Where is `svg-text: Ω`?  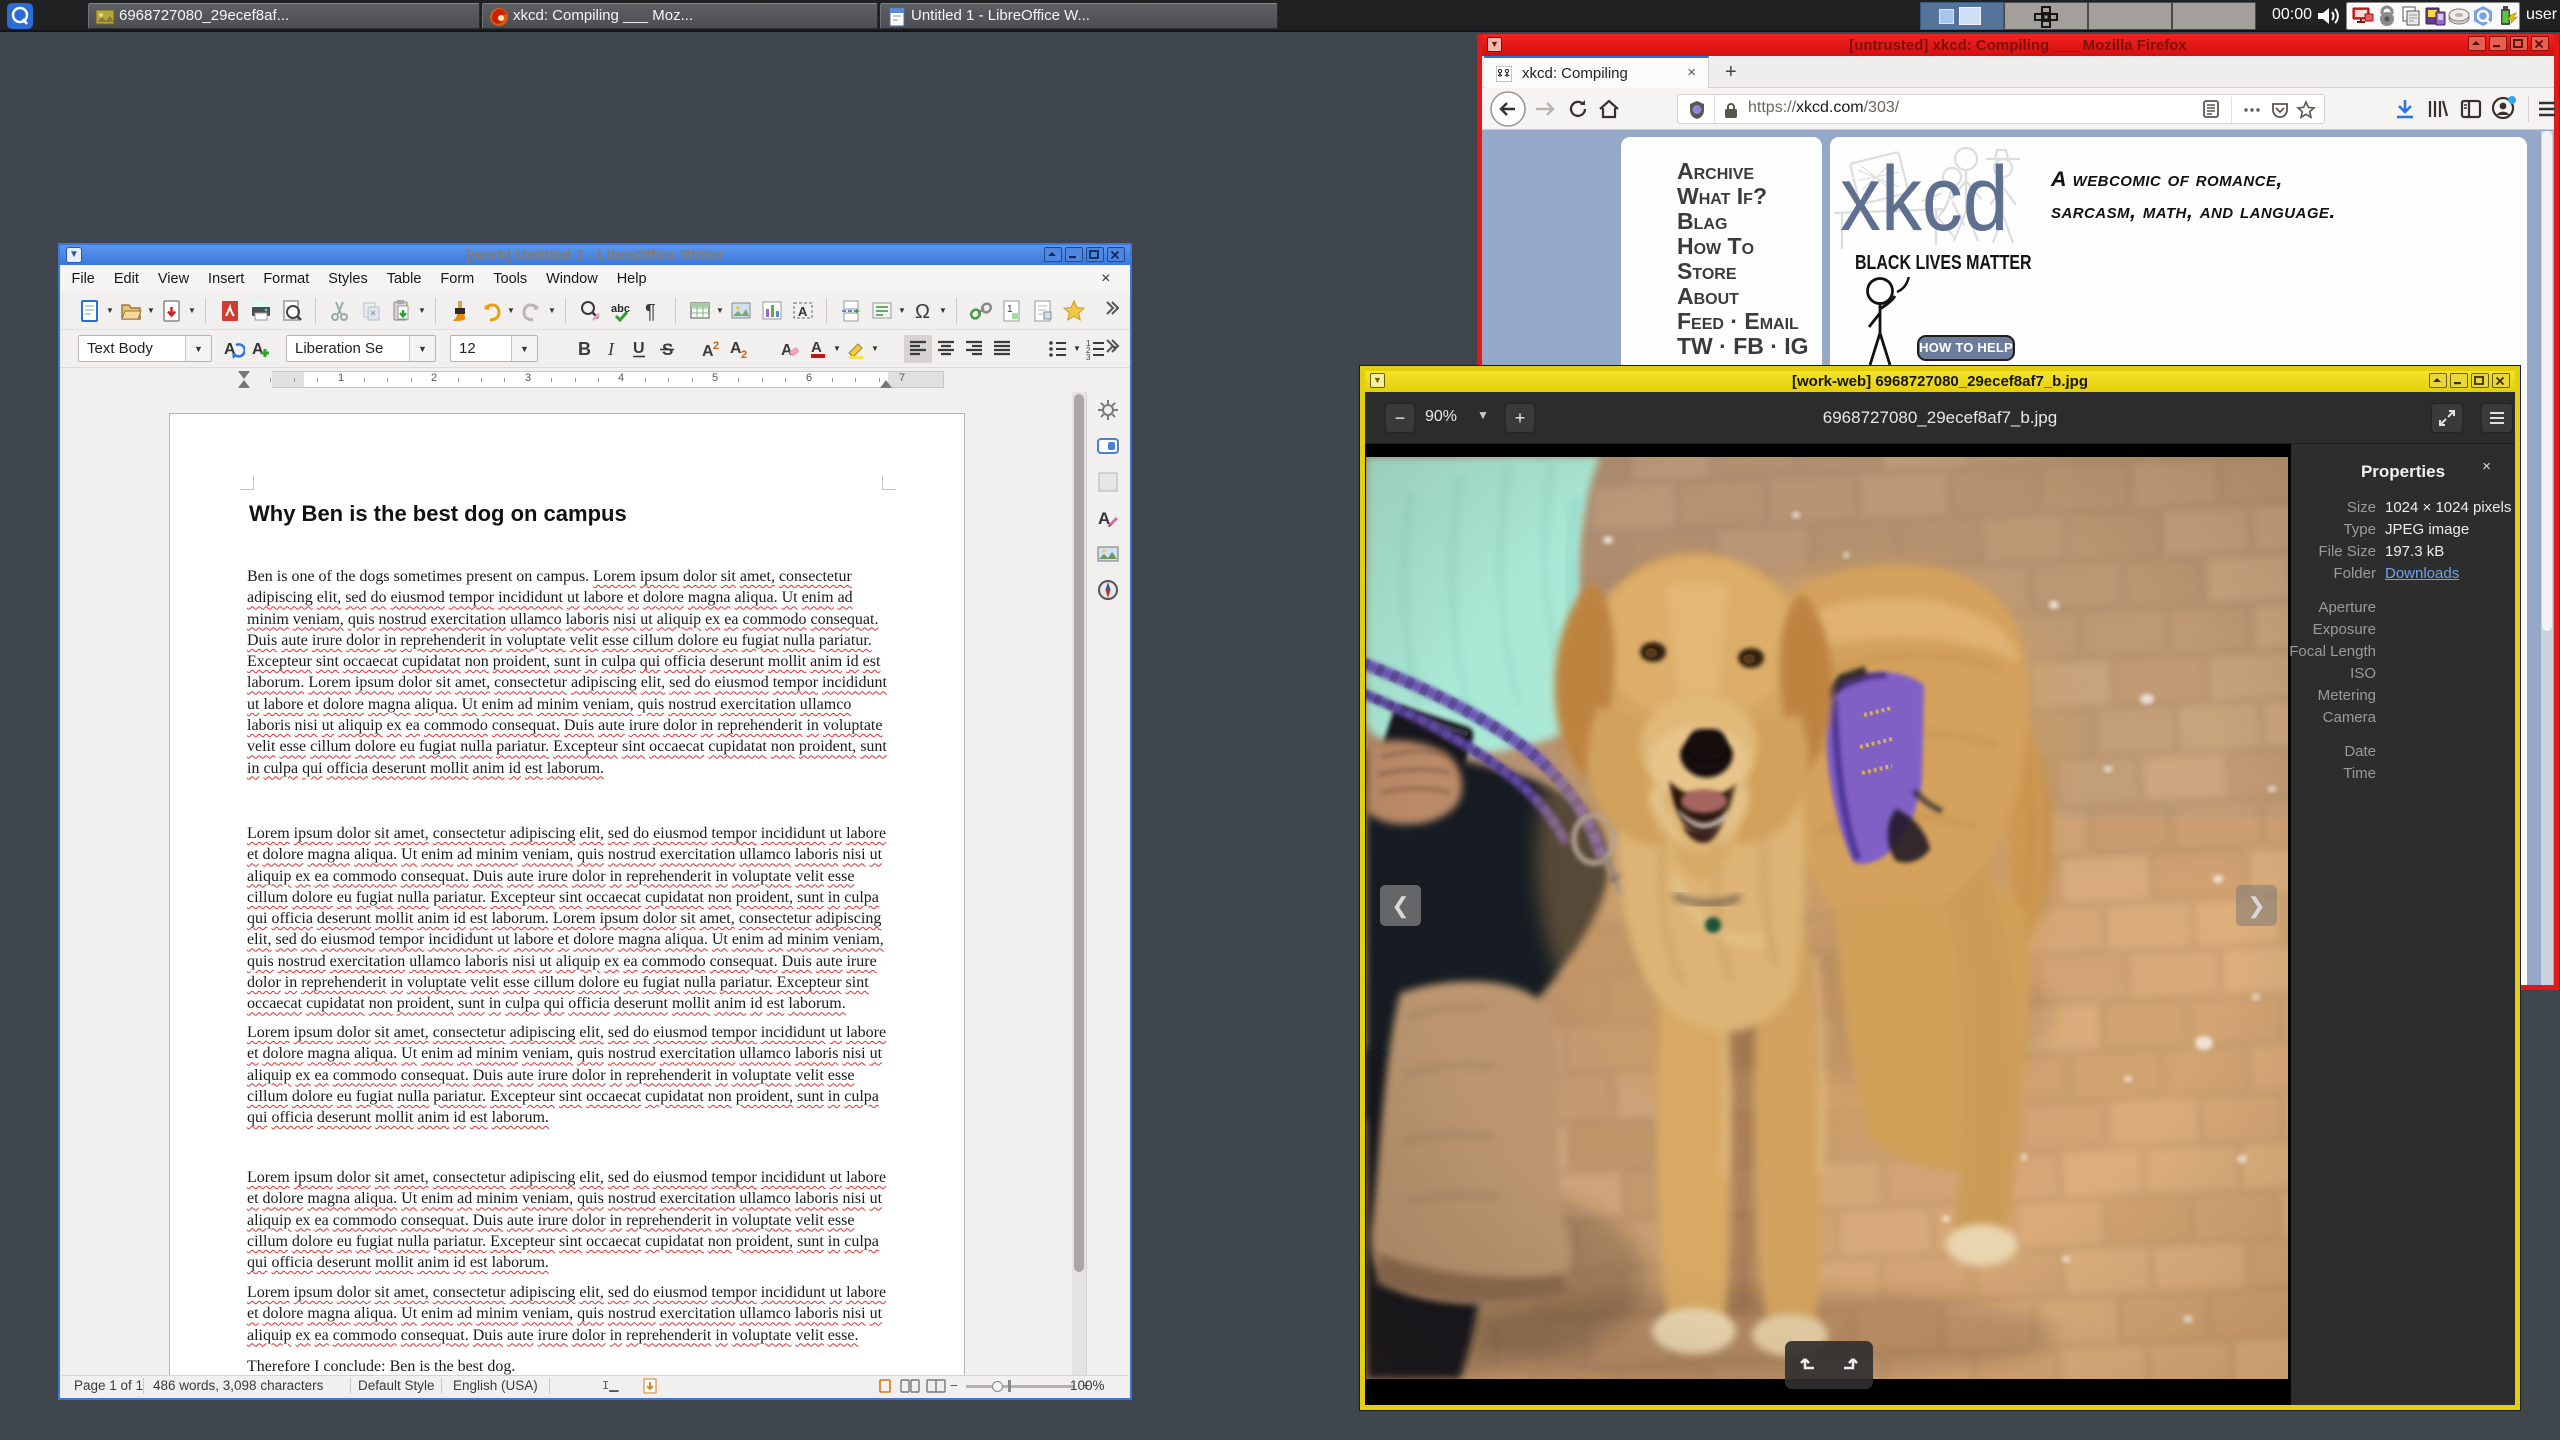
svg-text: Ω is located at coordinates (922, 312).